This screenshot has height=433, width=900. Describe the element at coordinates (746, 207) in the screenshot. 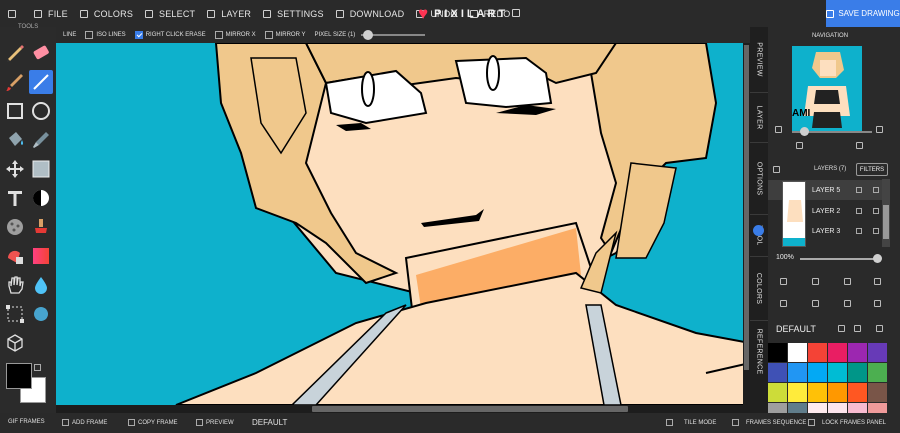

I see `vertical-scroll-thumb` at that location.